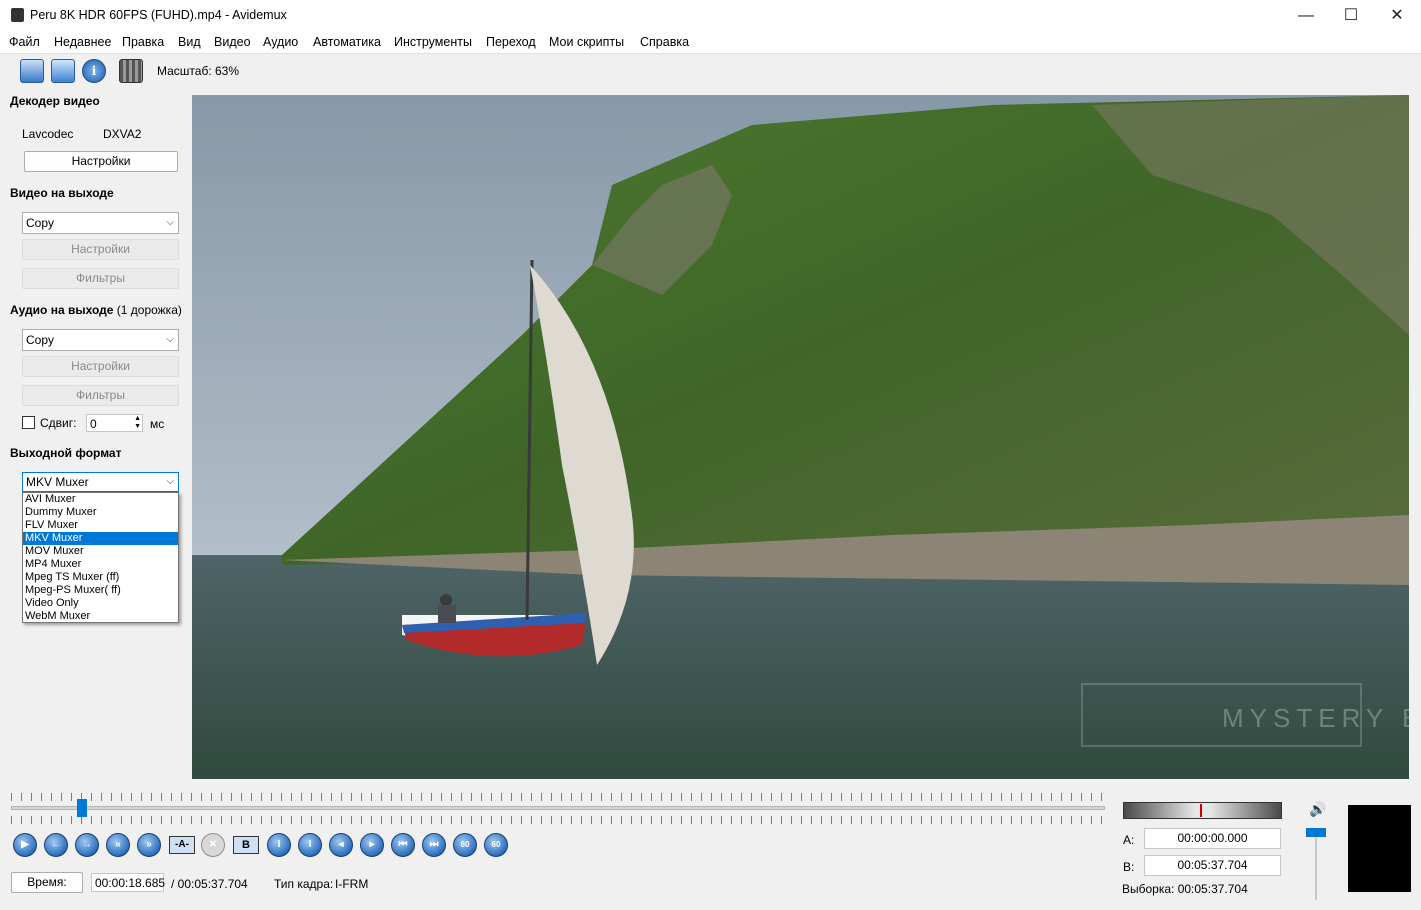 This screenshot has height=910, width=1421. What do you see at coordinates (100, 223) in the screenshot?
I see `video-codec-select: Copy ⌵` at bounding box center [100, 223].